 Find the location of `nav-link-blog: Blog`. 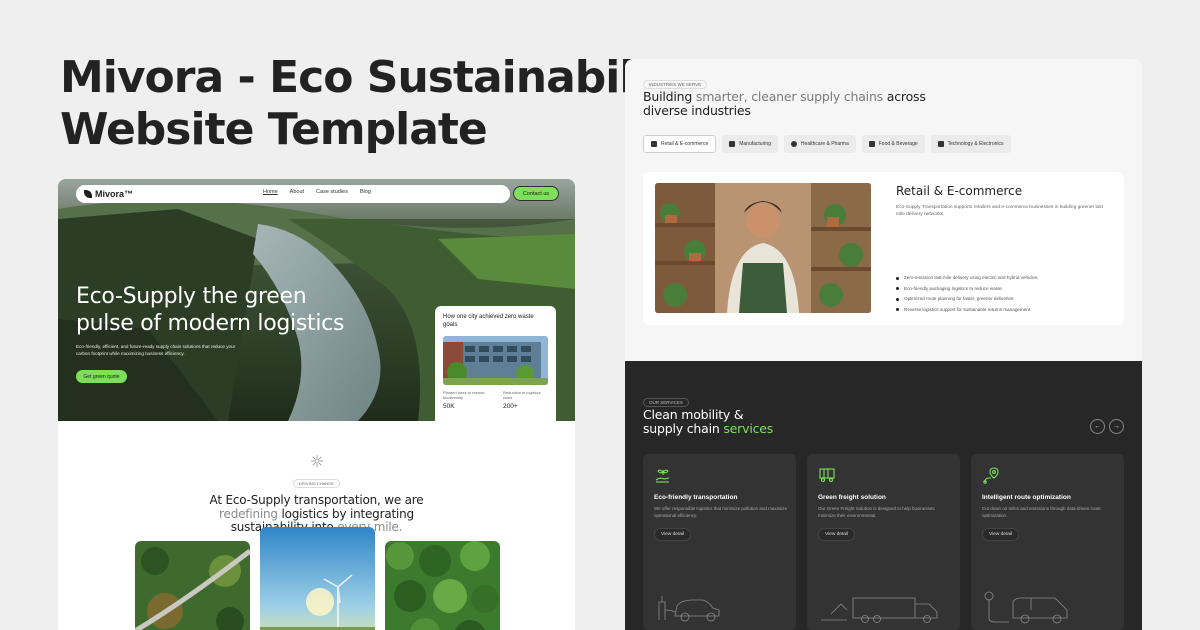

nav-link-blog: Blog is located at coordinates (365, 192).